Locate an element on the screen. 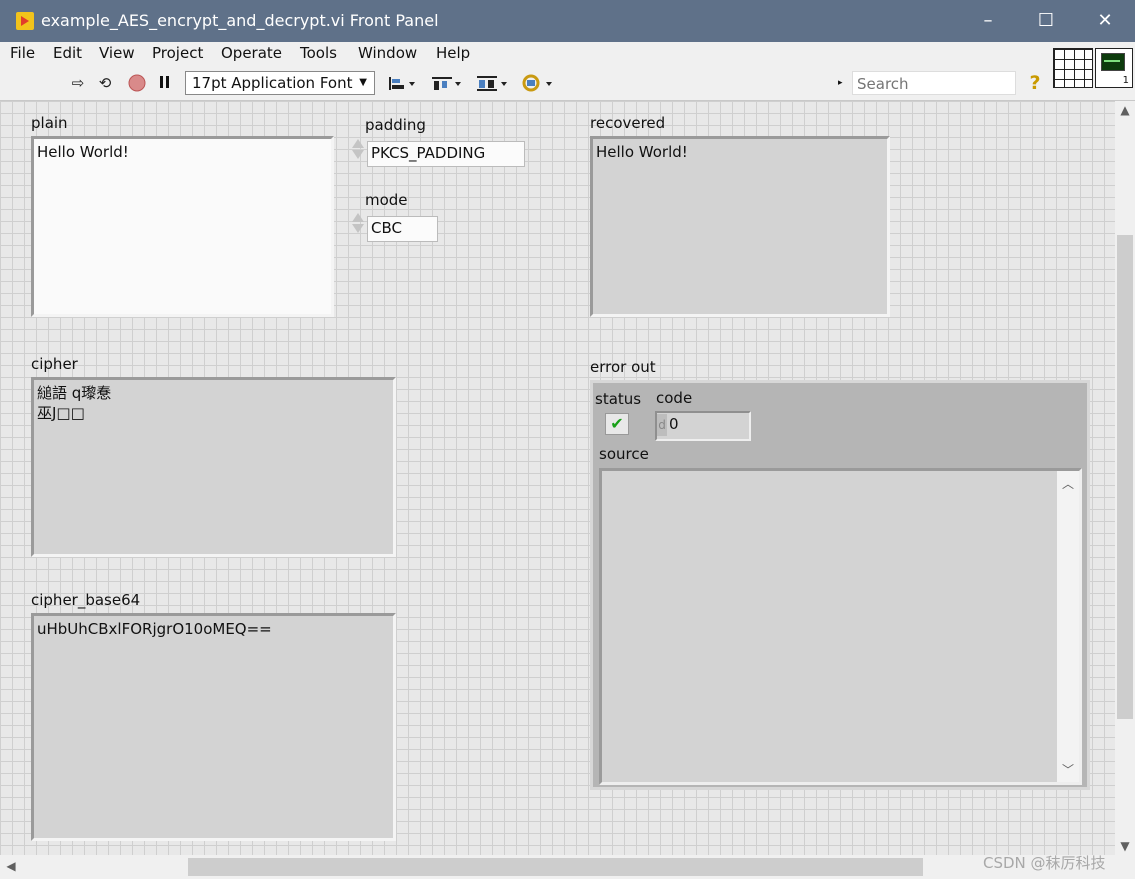 This screenshot has width=1135, height=879. close-button: ✕ is located at coordinates (1105, 21).